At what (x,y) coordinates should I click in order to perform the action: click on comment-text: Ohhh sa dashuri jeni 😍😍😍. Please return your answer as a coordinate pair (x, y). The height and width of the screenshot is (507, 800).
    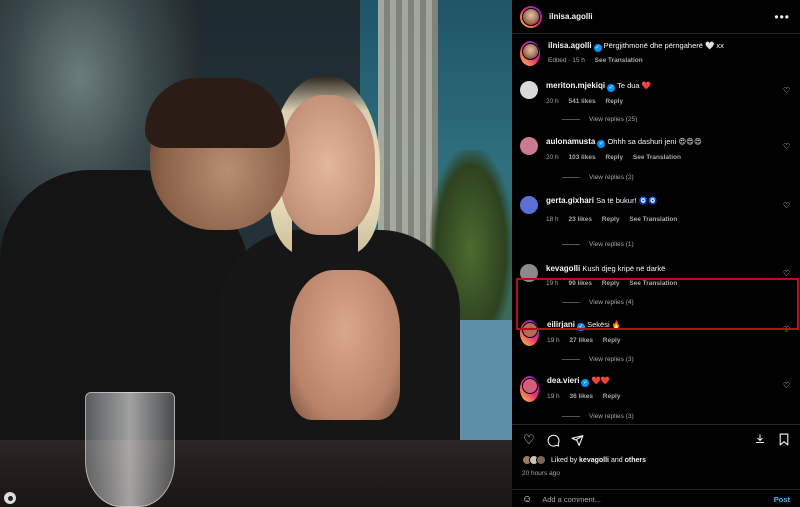
    Looking at the image, I should click on (654, 141).